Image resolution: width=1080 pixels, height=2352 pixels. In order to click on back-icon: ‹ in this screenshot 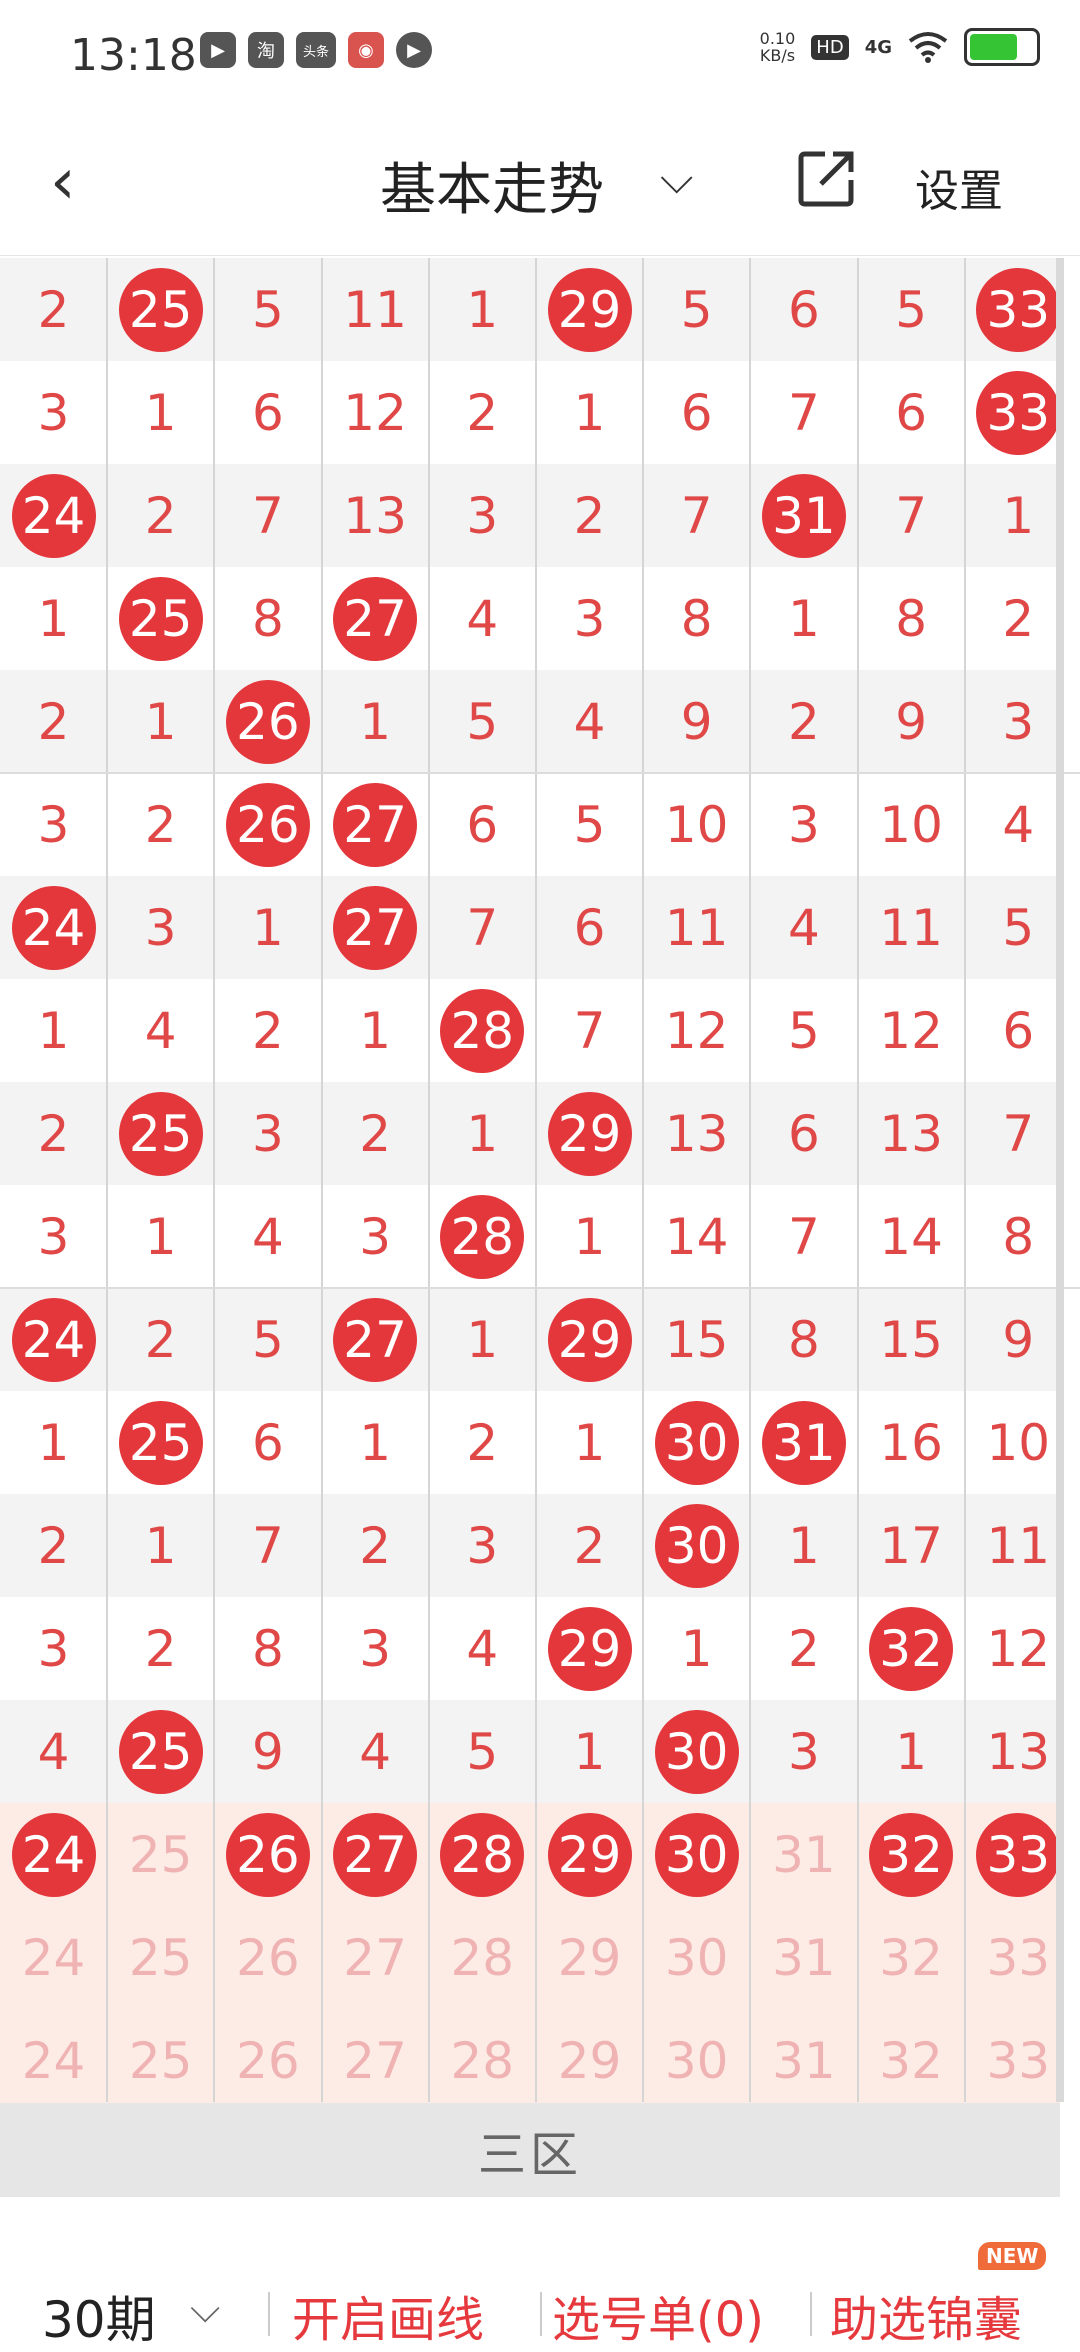, I will do `click(63, 182)`.